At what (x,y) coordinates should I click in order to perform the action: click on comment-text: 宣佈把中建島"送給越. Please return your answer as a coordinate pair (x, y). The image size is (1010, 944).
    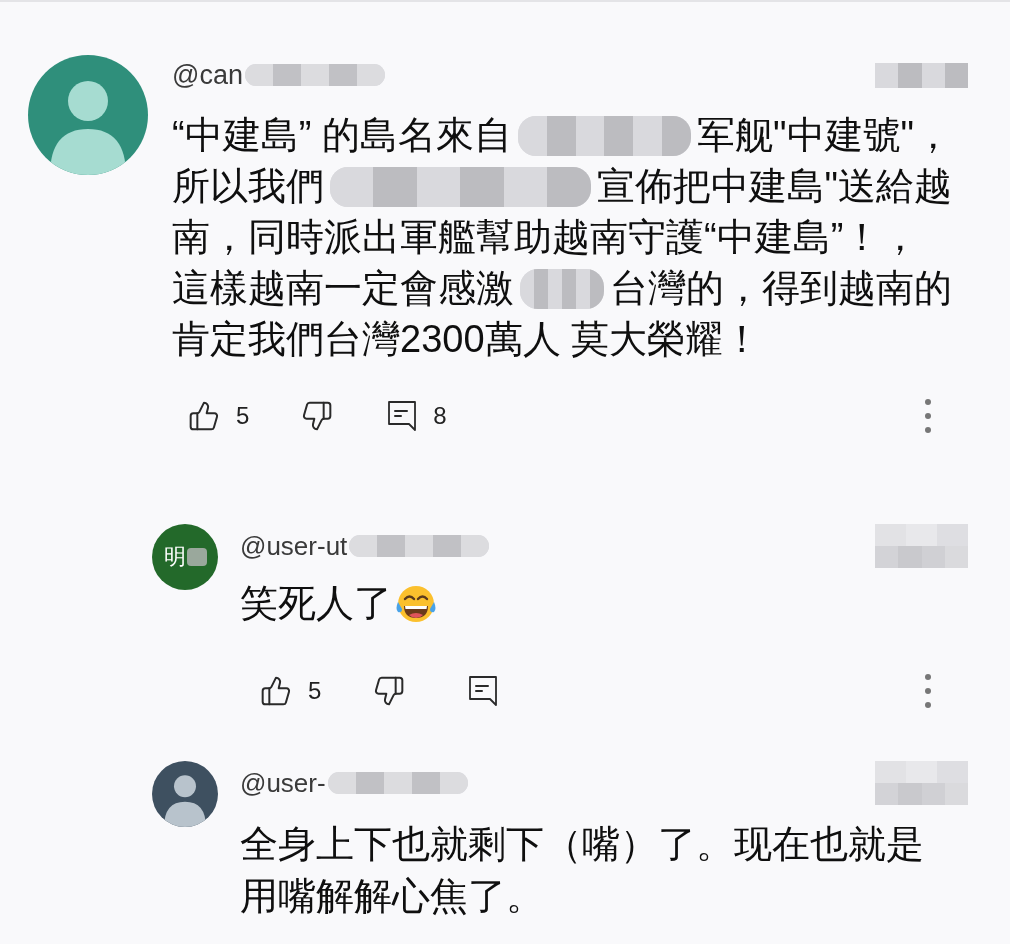
    Looking at the image, I should click on (774, 186).